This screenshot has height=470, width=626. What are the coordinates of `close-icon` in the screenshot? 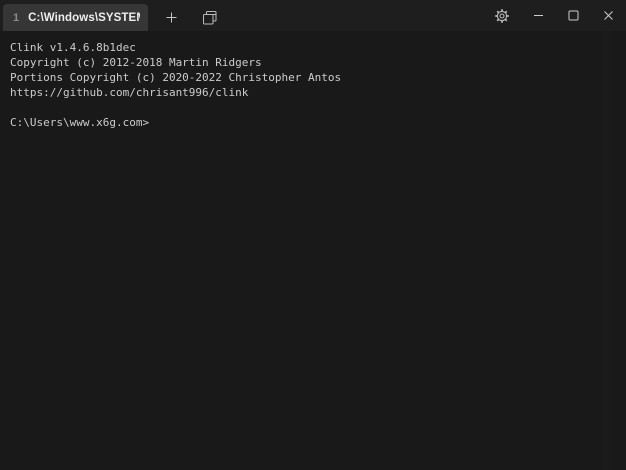 It's located at (608, 15).